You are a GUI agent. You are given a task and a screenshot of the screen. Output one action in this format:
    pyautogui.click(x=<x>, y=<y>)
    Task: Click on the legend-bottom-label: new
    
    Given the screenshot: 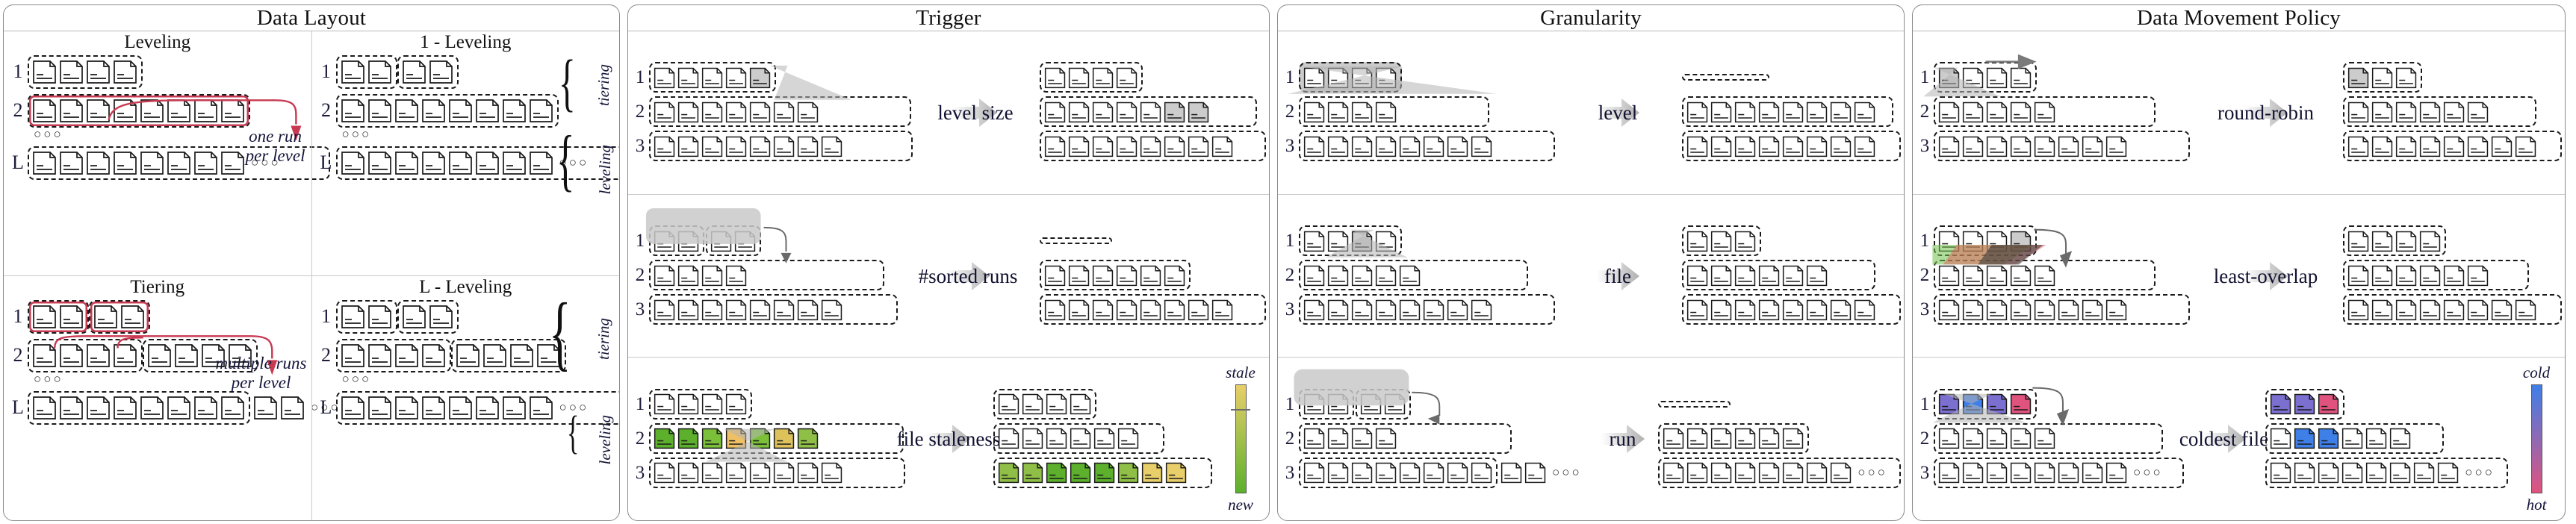 What is the action you would take?
    pyautogui.click(x=1240, y=505)
    